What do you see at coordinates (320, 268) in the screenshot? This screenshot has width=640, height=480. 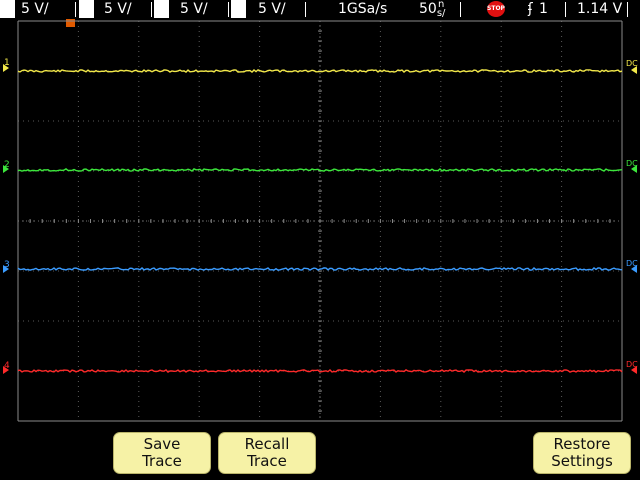 I see `channel-3-trace` at bounding box center [320, 268].